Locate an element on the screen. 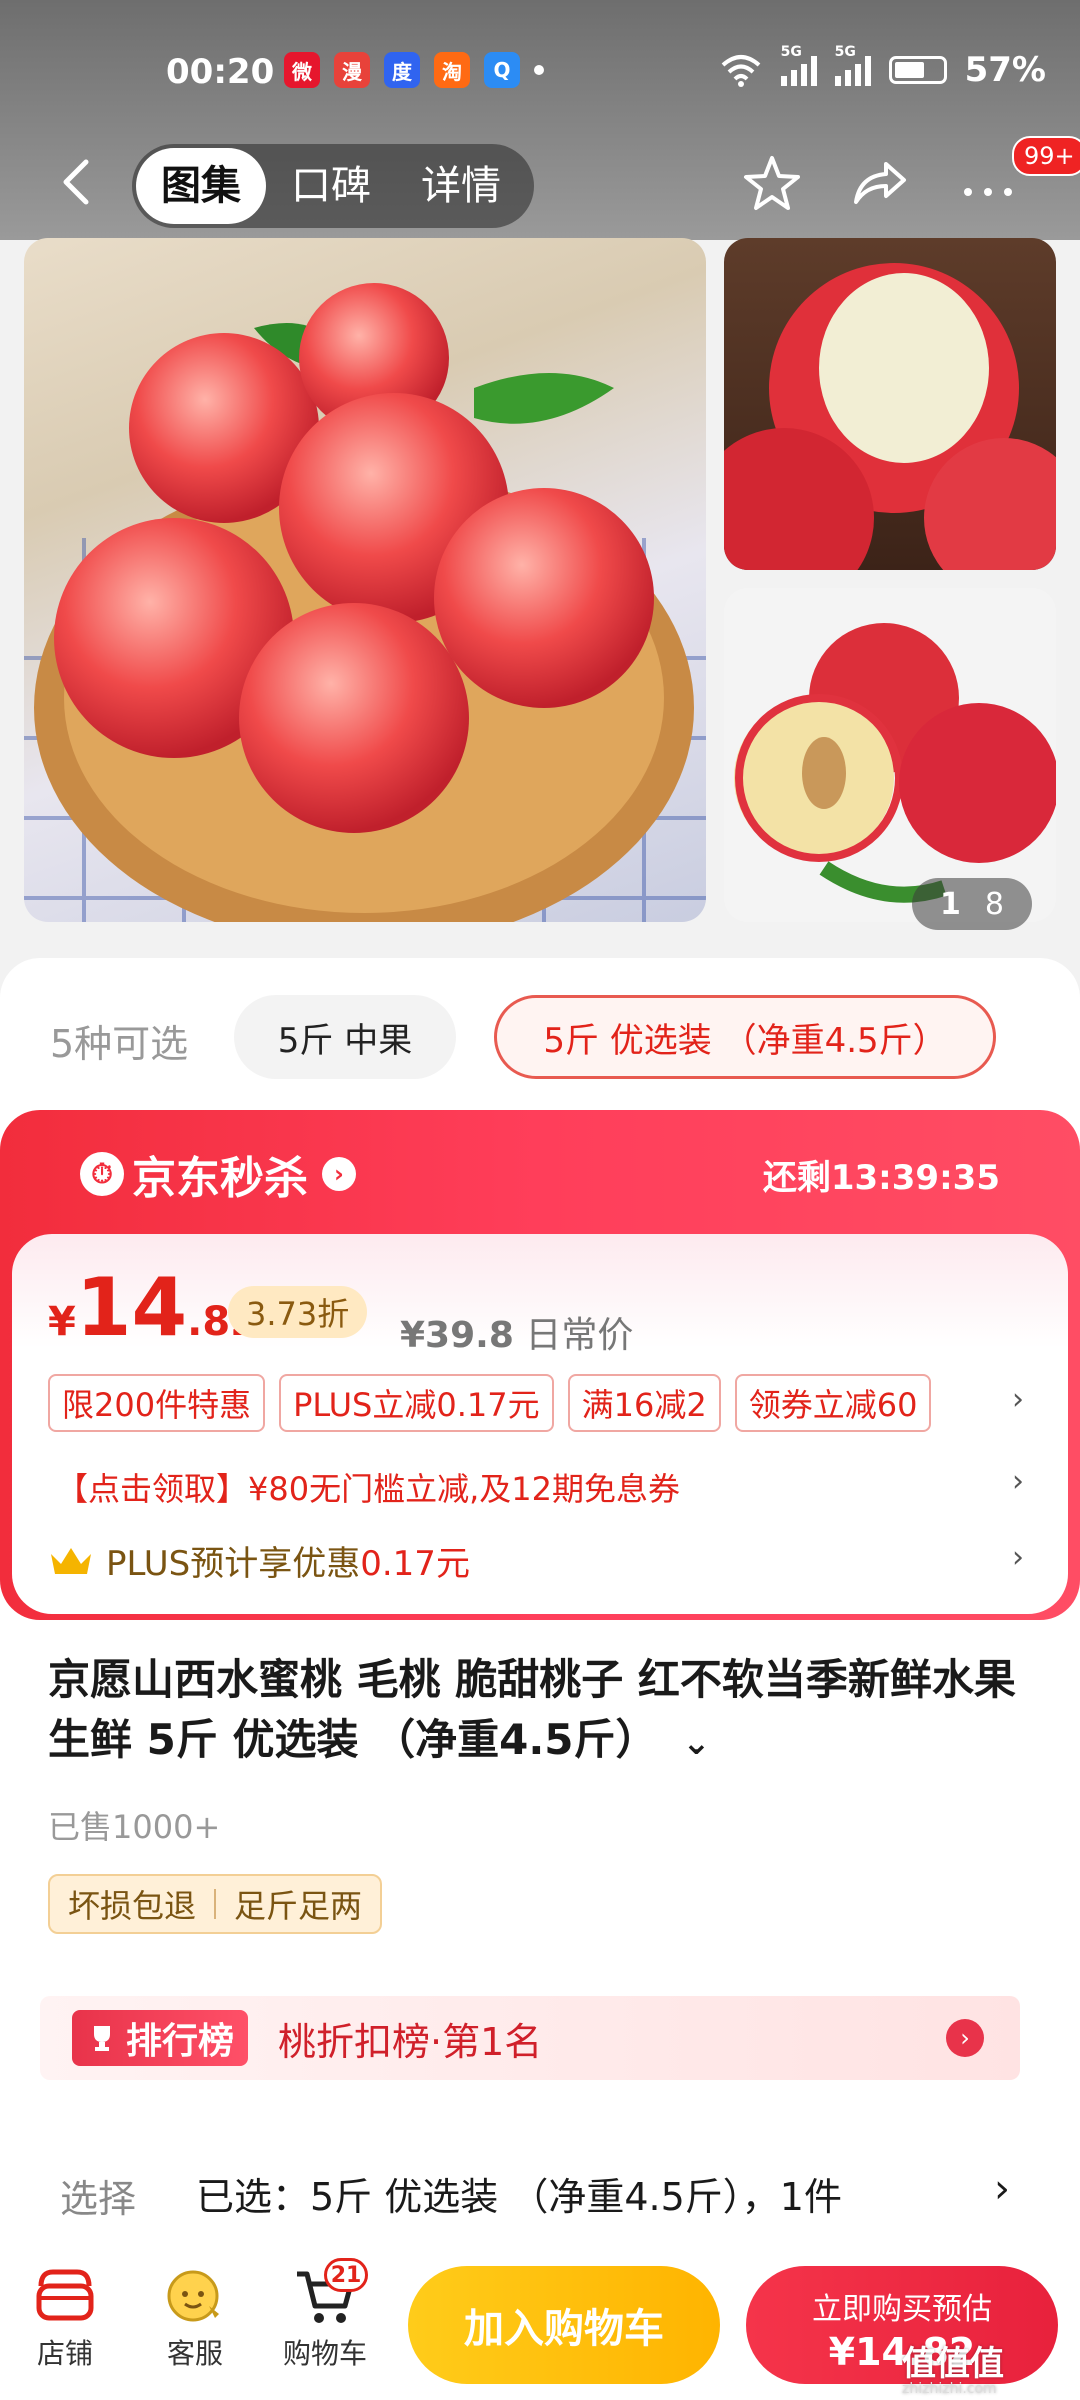  seckill-label: 京东秒杀 is located at coordinates (220, 1178).